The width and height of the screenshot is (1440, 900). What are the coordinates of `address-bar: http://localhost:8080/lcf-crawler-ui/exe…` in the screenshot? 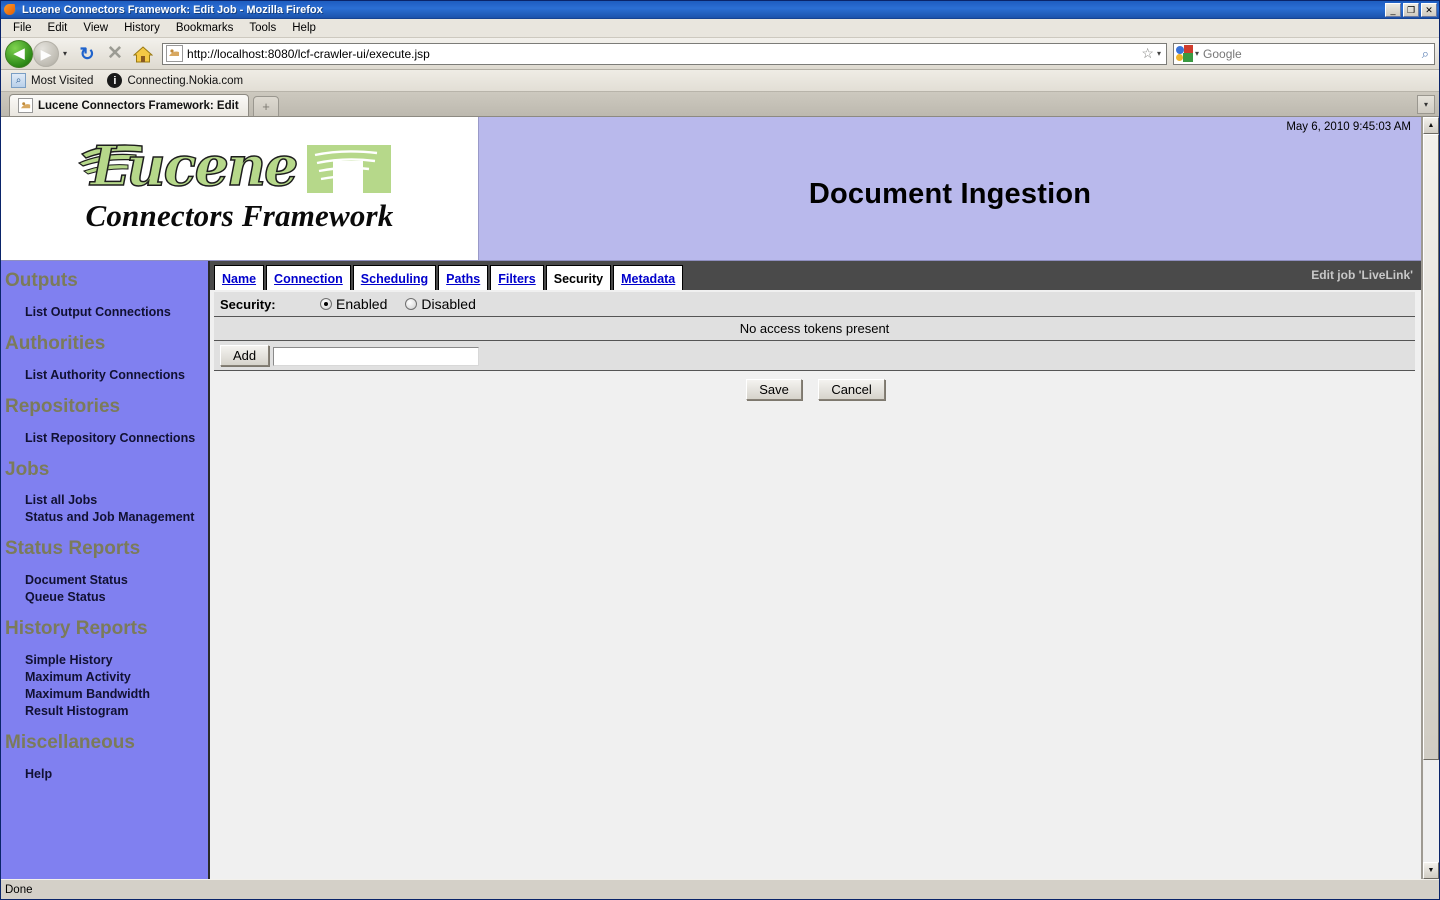 It's located at (664, 53).